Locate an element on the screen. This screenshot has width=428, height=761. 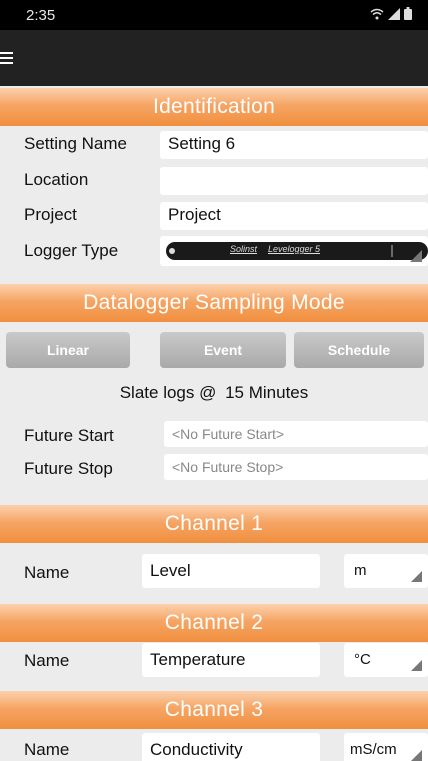
wifi-icon is located at coordinates (377, 13).